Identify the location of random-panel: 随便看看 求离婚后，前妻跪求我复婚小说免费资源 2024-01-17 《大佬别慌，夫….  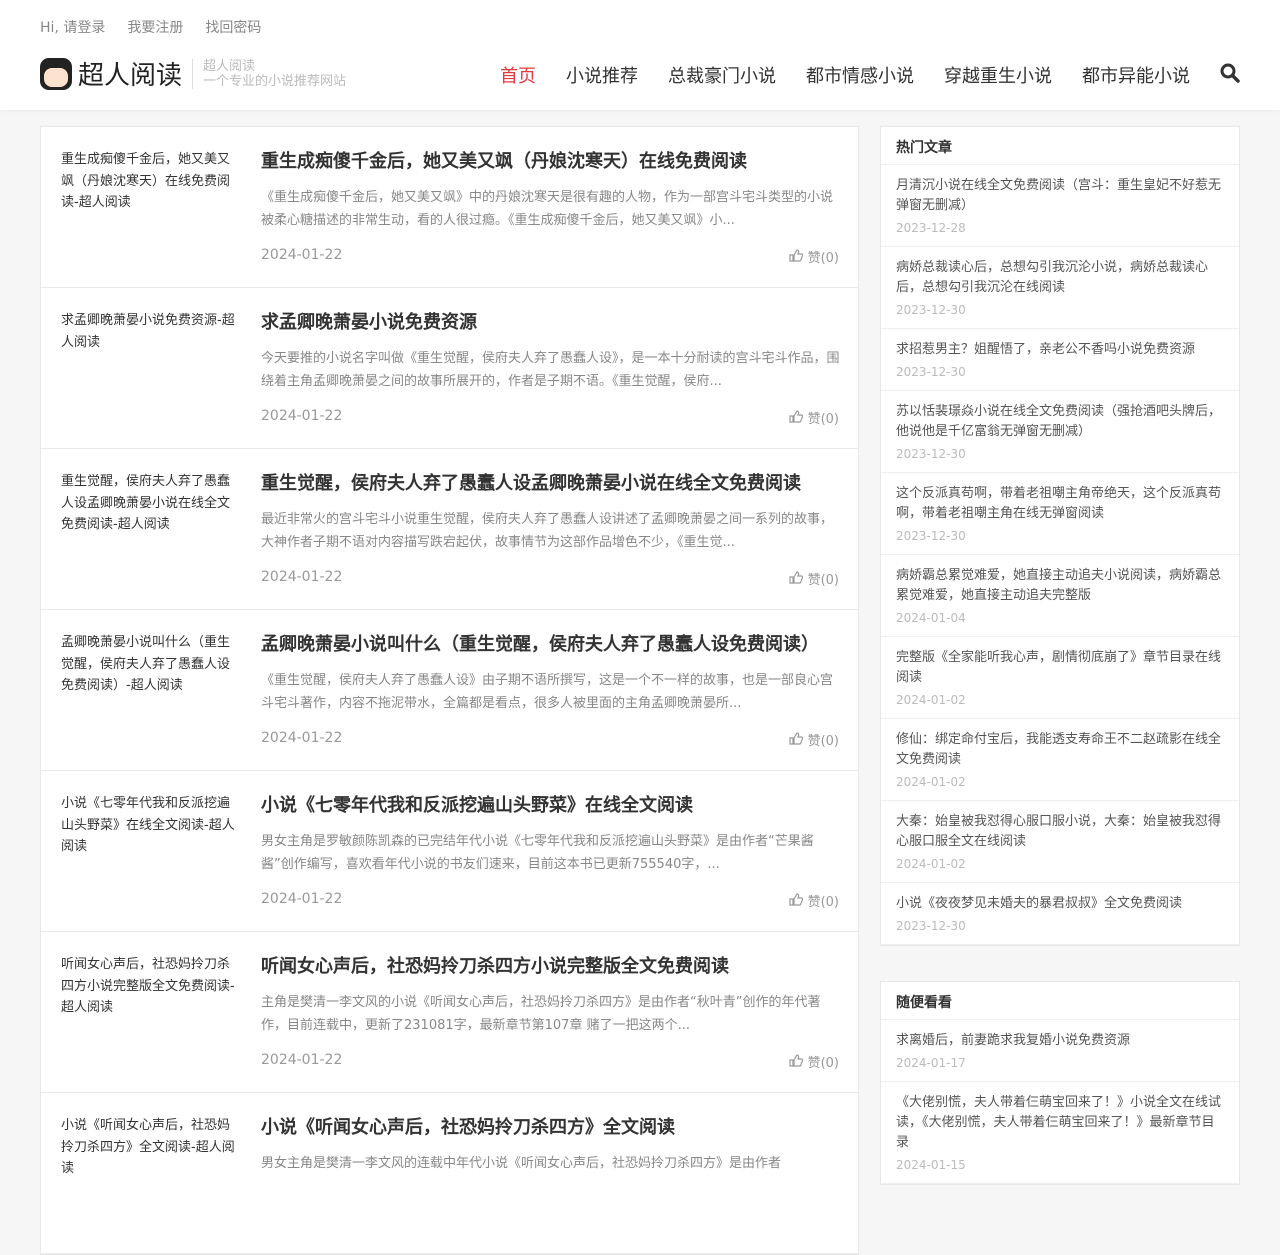
(1060, 1083).